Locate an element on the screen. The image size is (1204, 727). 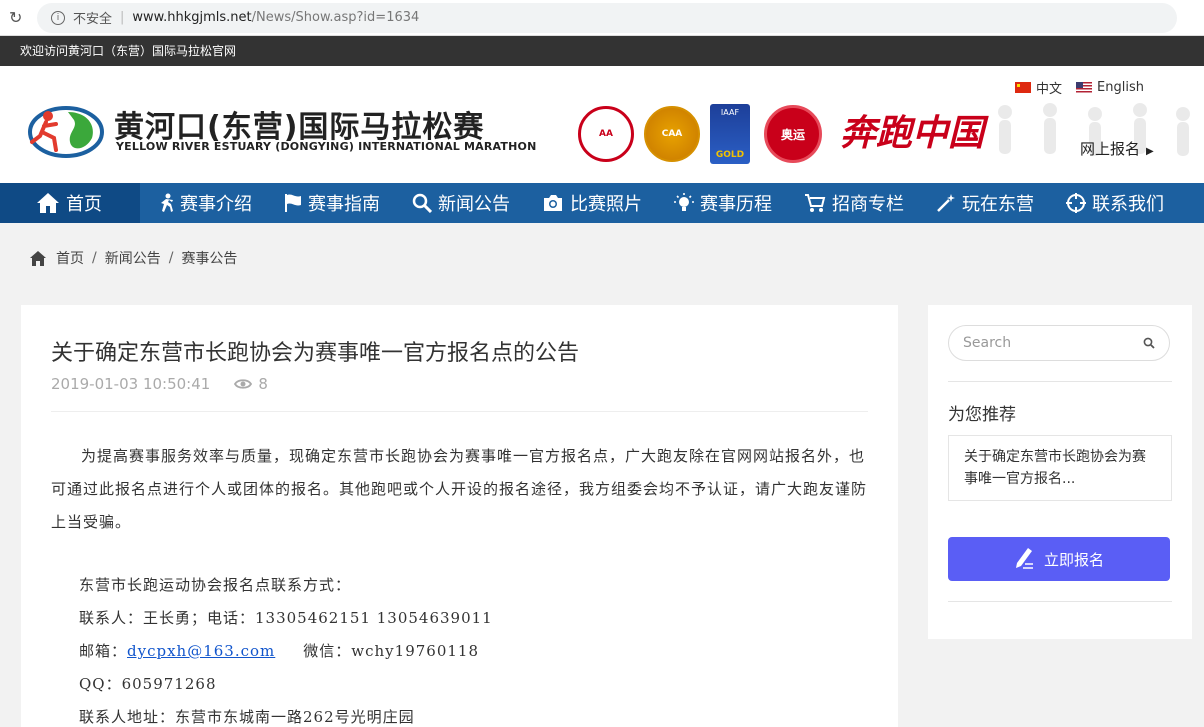
email-label: 邮箱： is located at coordinates (103, 651).